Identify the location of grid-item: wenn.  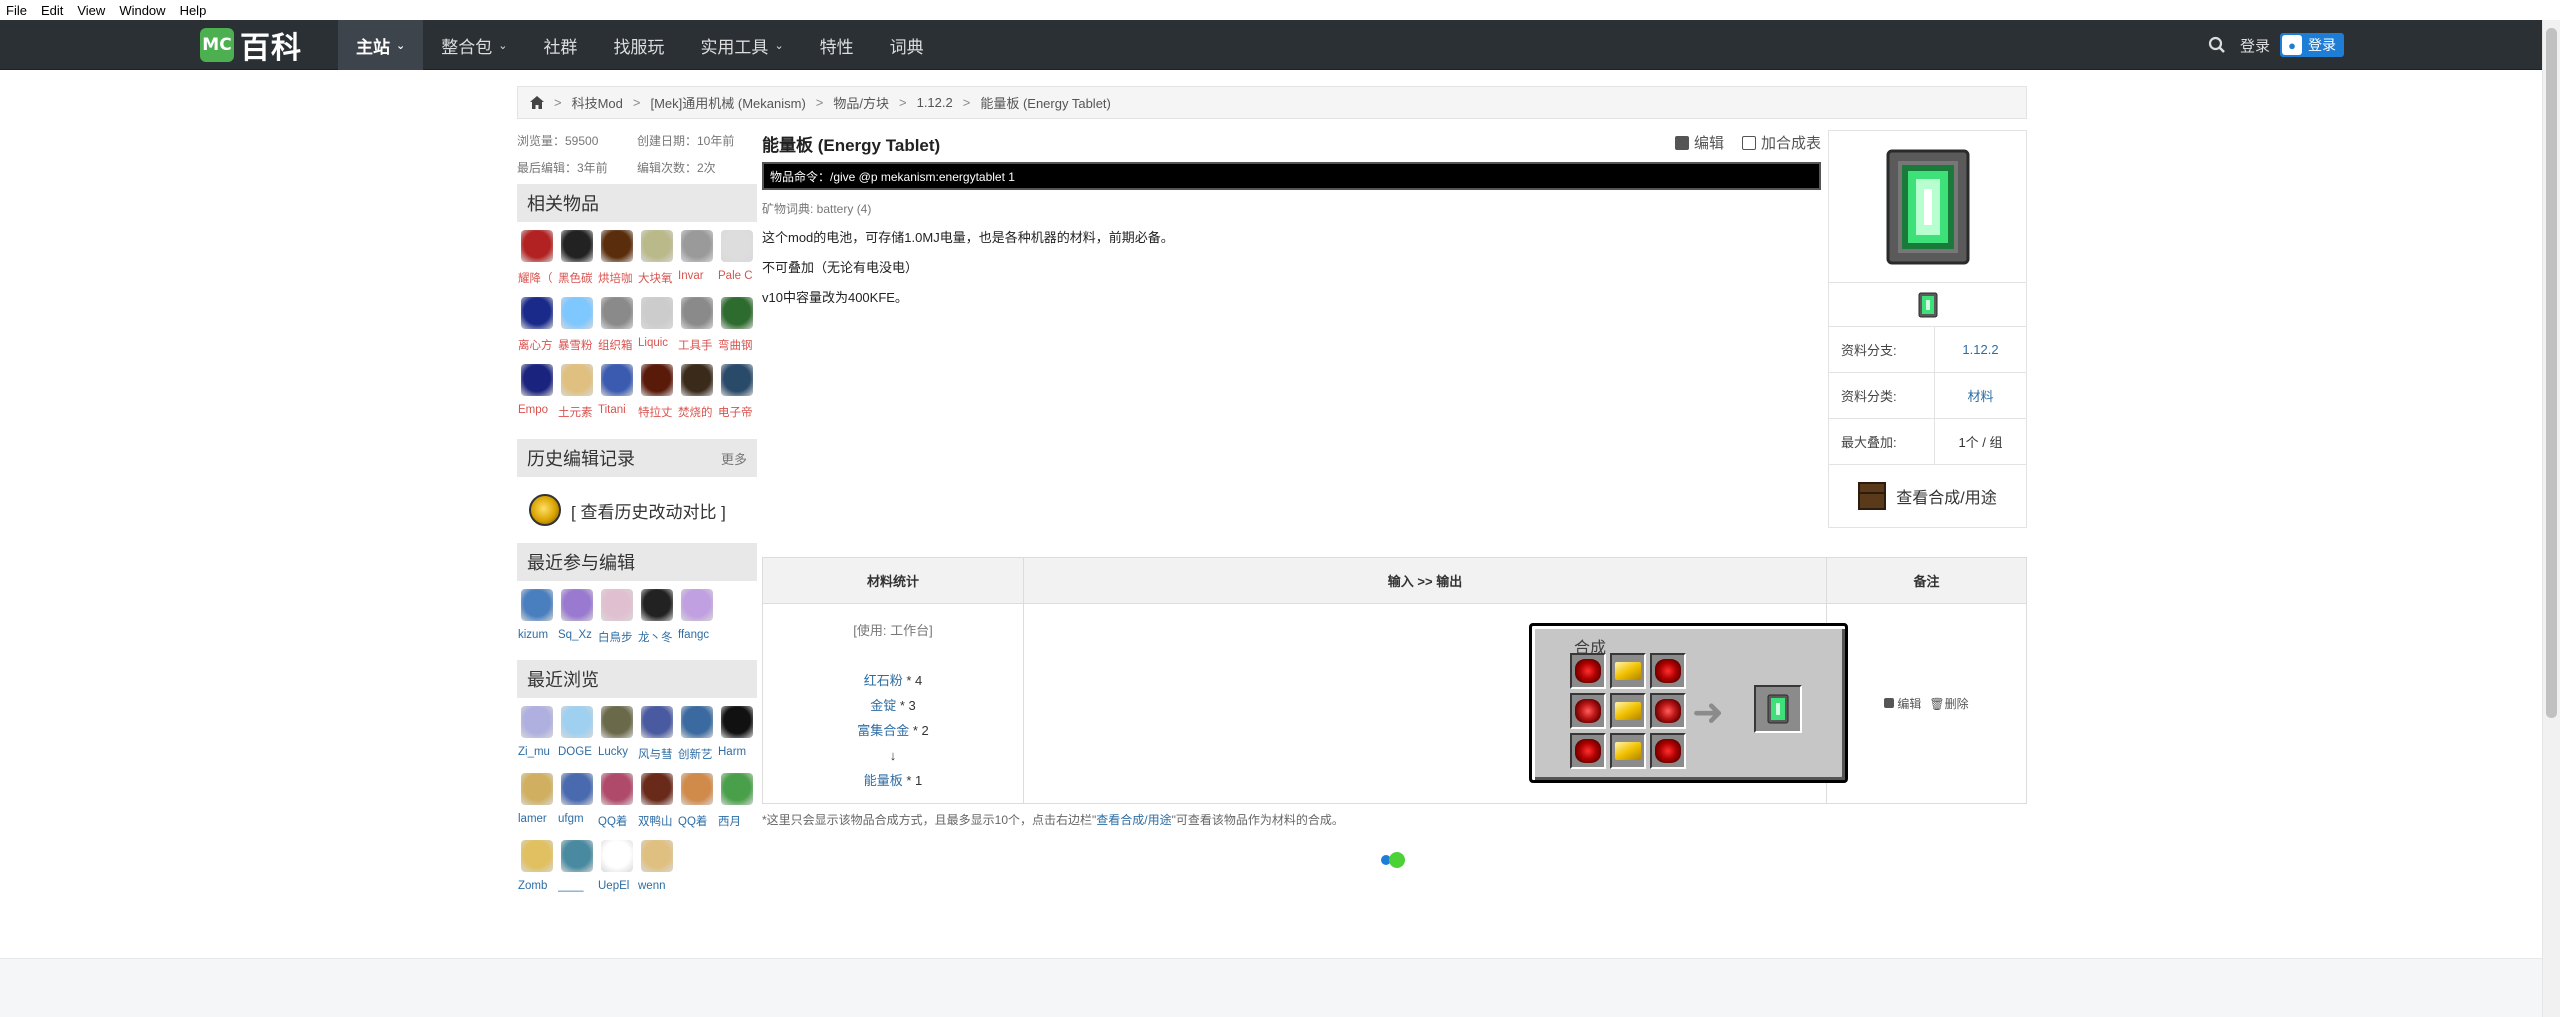
(657, 871).